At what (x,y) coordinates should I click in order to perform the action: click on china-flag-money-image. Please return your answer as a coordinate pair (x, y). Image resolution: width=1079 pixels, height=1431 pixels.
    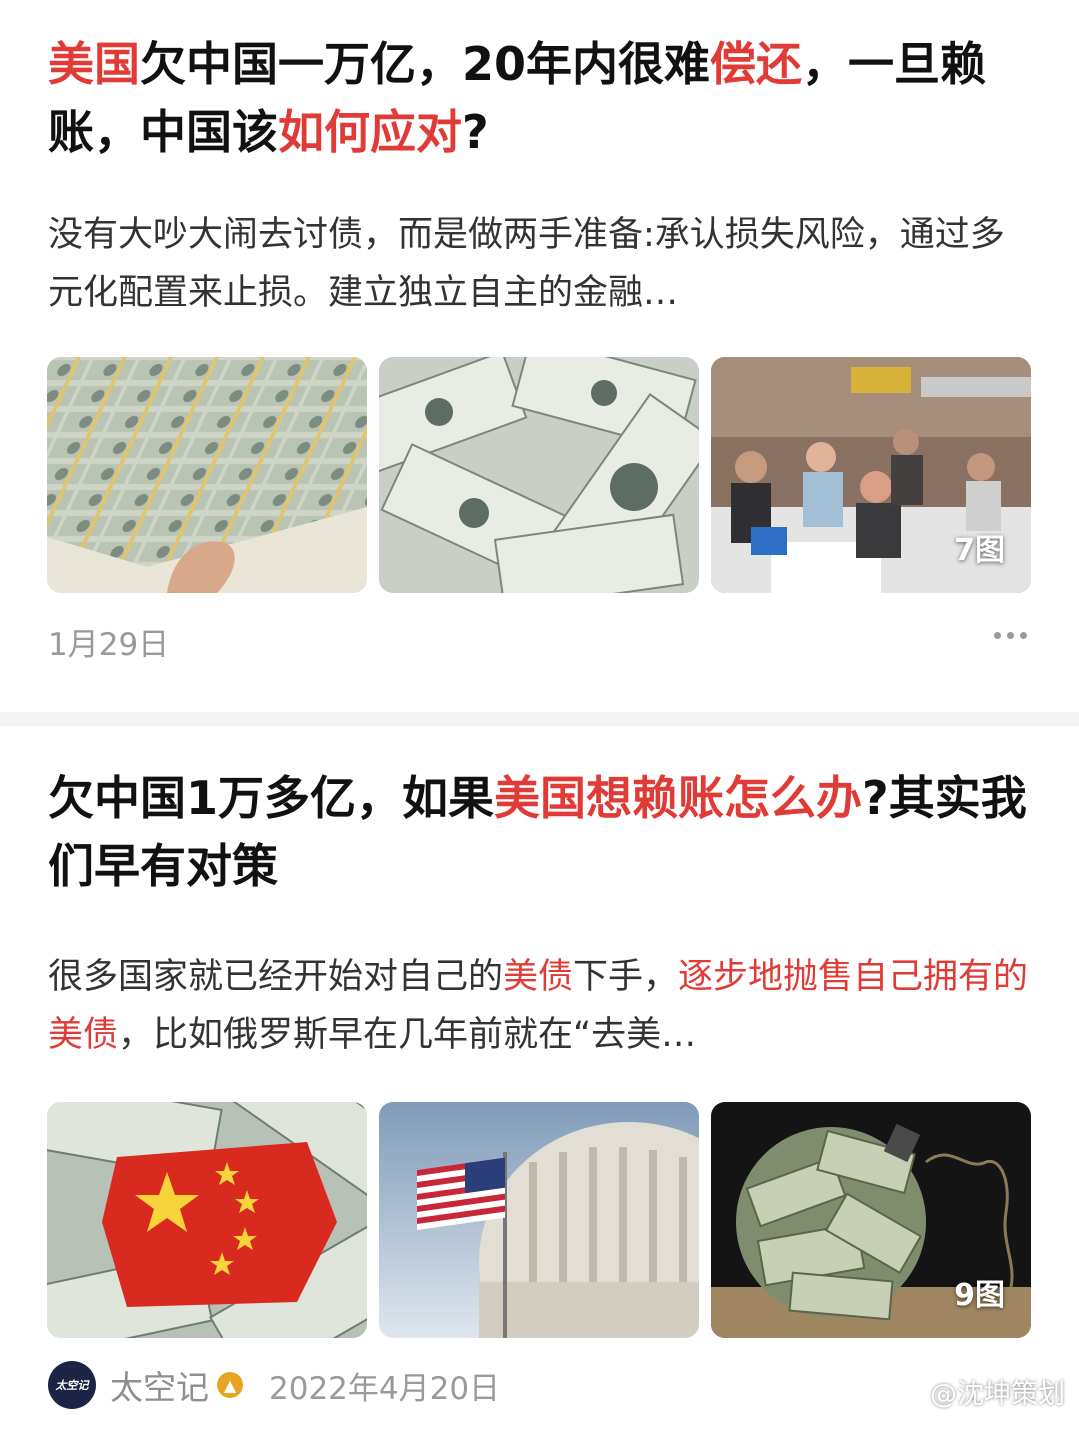
    Looking at the image, I should click on (207, 1220).